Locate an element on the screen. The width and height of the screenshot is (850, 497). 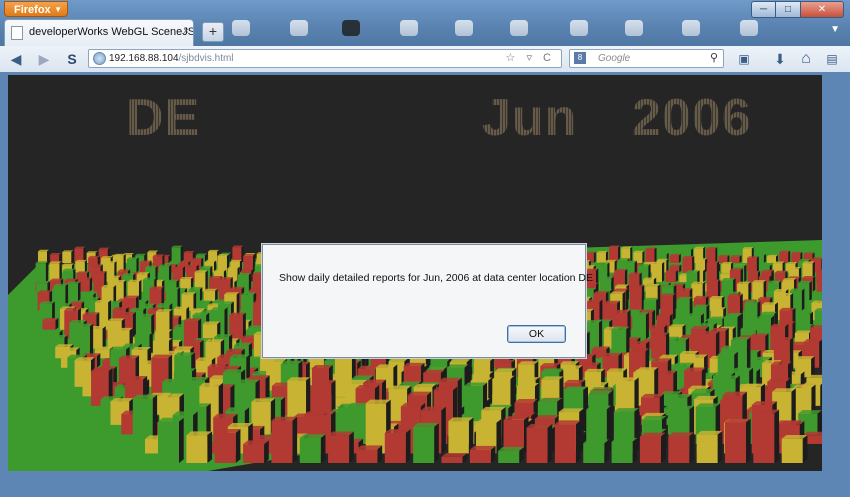
addon-icon: ▤ is located at coordinates (832, 59).